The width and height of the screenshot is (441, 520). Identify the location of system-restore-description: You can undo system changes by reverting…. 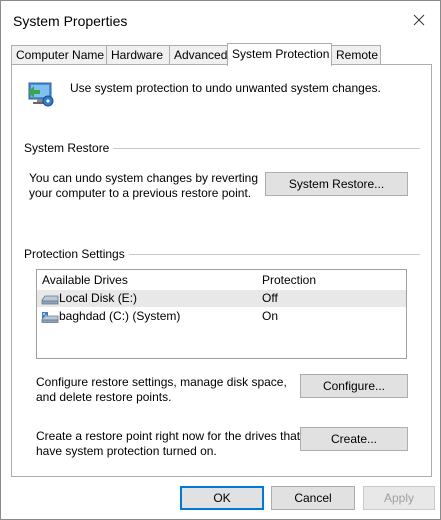
(143, 186).